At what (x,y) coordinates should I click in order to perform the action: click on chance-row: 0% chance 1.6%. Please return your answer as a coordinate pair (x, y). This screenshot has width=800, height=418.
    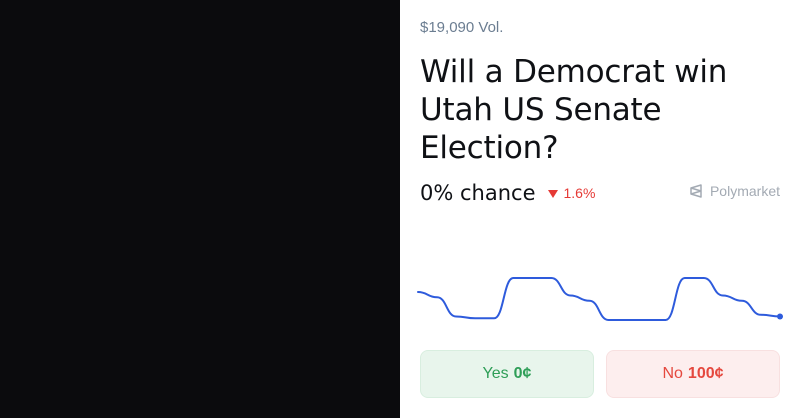
    Looking at the image, I should click on (507, 193).